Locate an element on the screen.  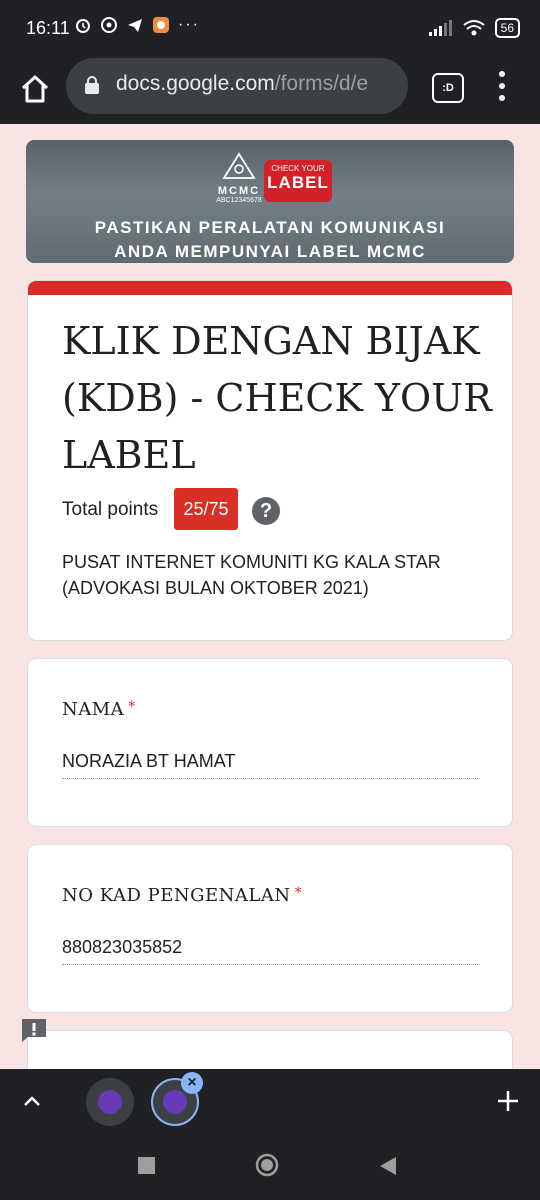
telegram-icon is located at coordinates (135, 25).